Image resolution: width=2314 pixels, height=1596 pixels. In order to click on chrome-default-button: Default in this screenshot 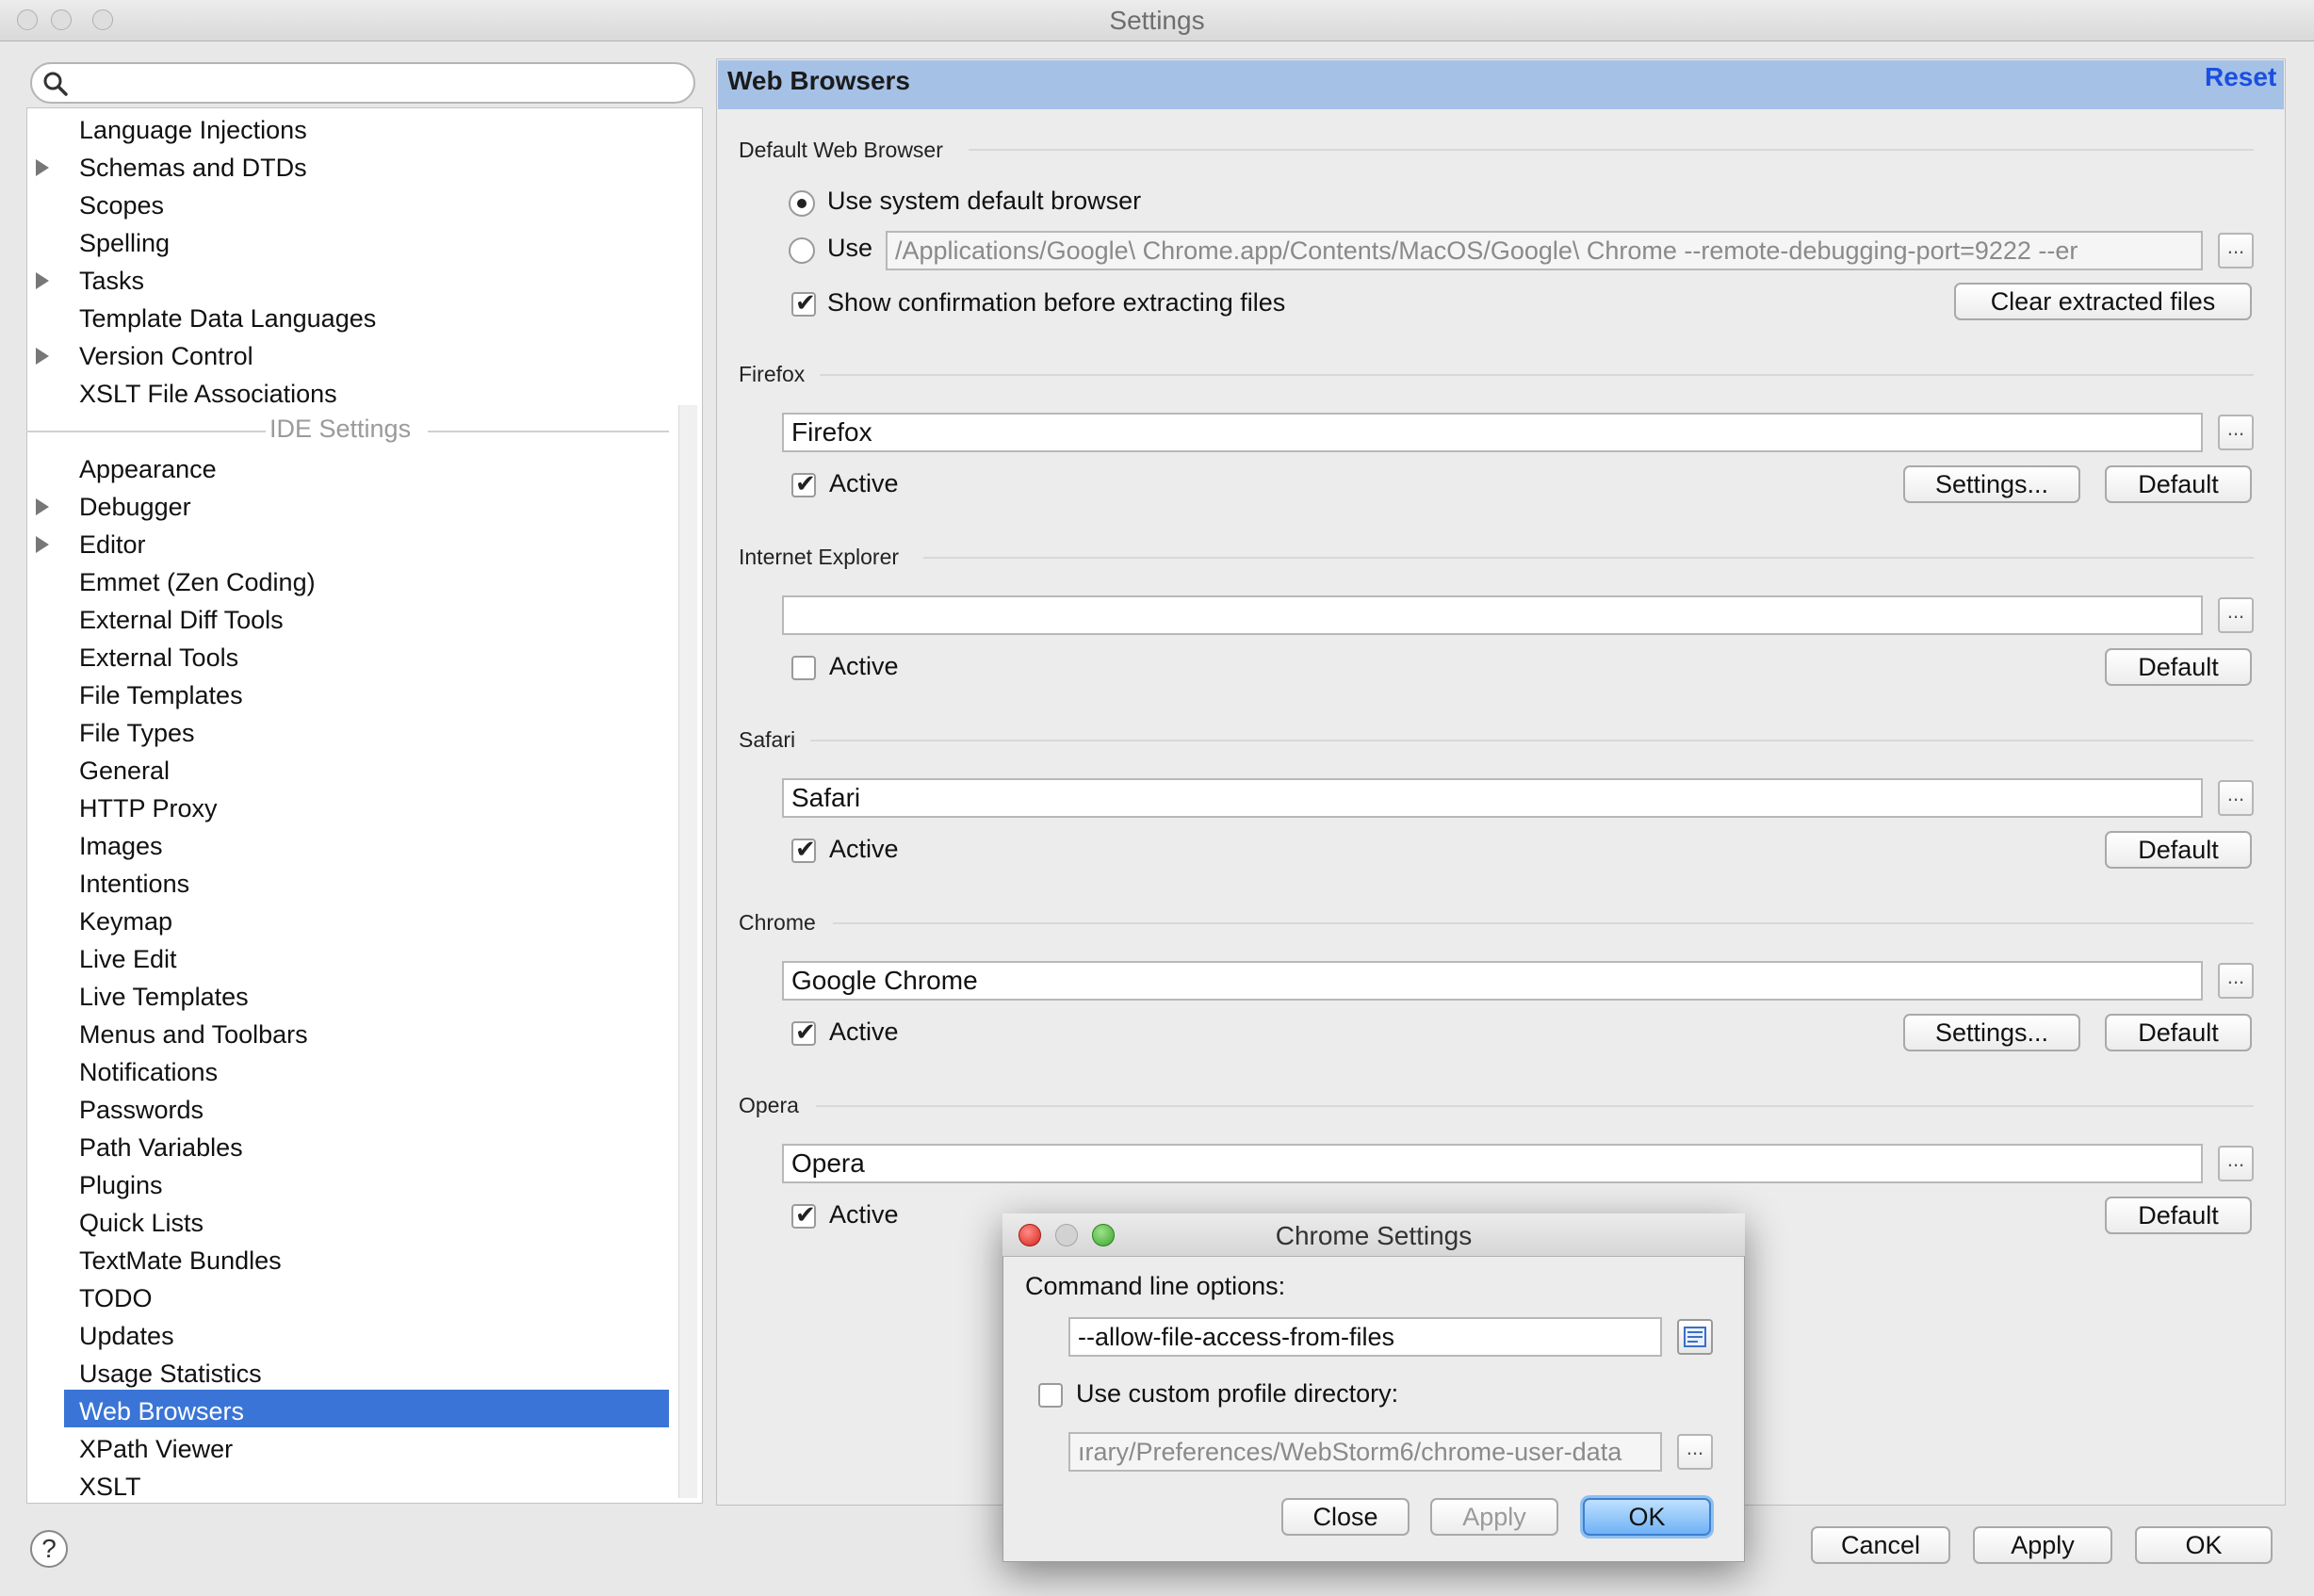, I will do `click(2178, 1032)`.